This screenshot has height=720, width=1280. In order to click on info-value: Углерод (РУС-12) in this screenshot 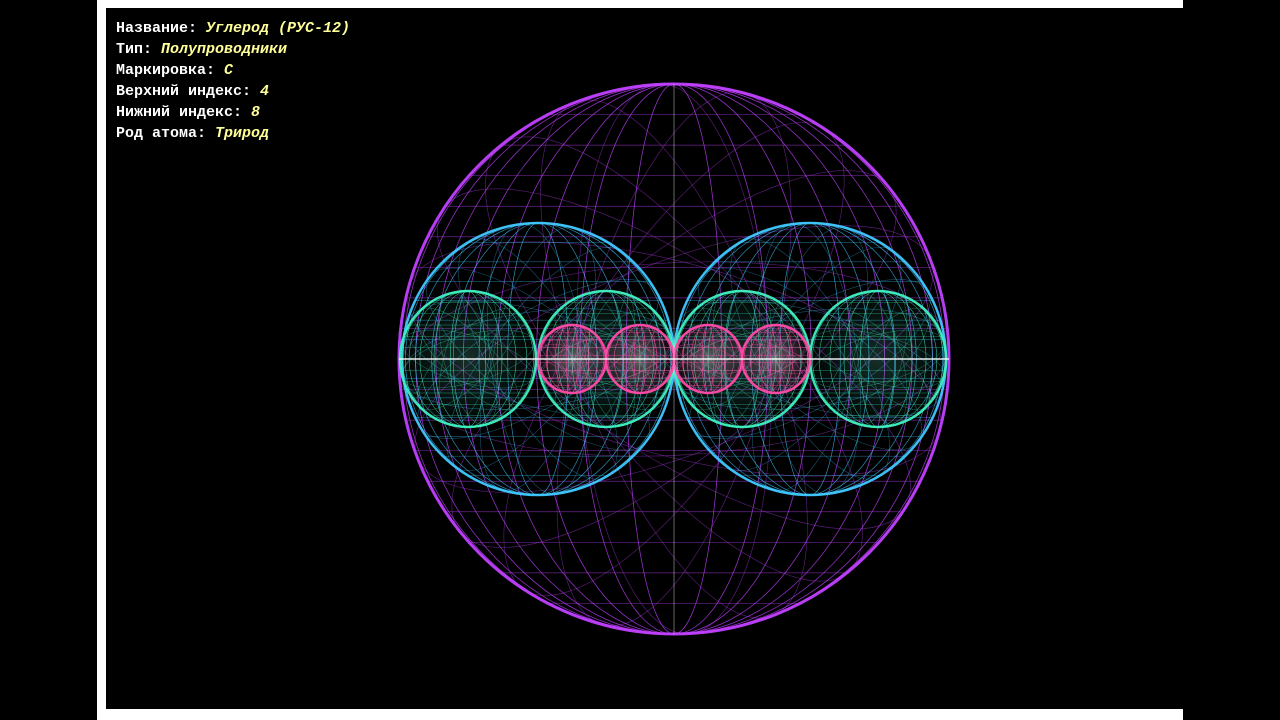, I will do `click(278, 28)`.